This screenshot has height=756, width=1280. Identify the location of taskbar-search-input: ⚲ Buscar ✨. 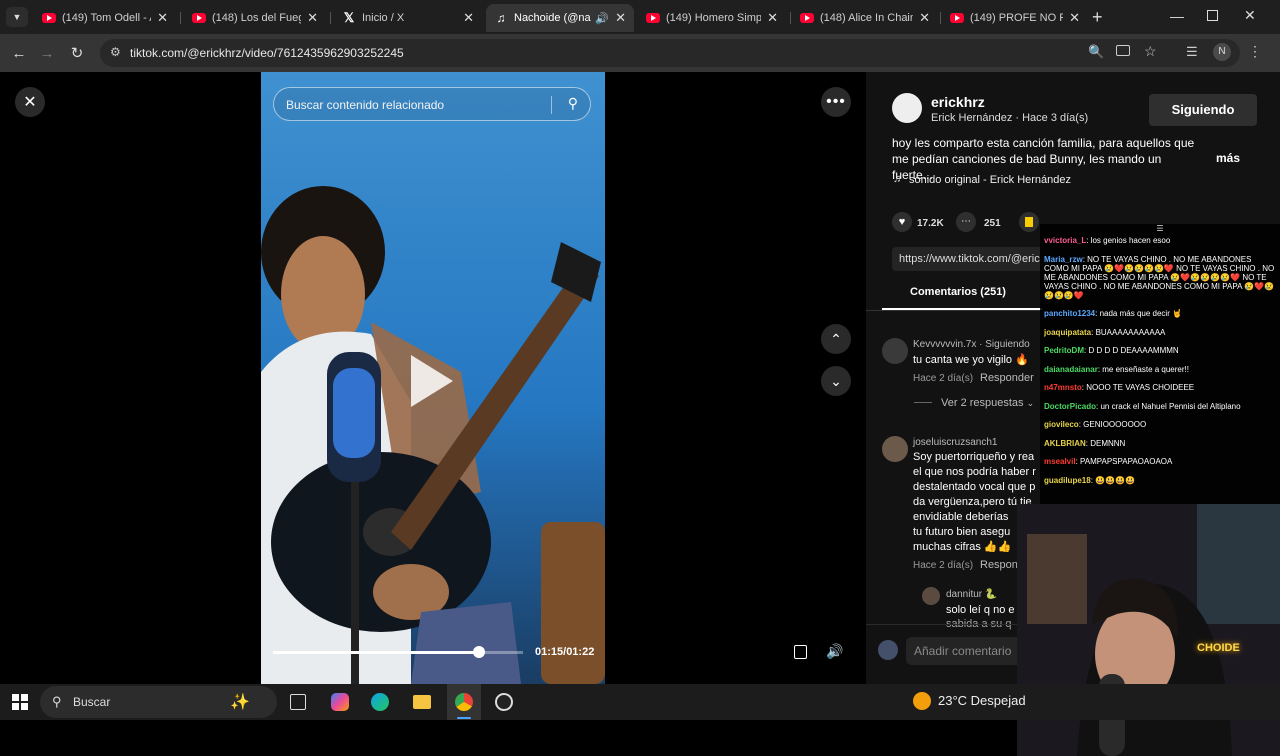
(158, 702).